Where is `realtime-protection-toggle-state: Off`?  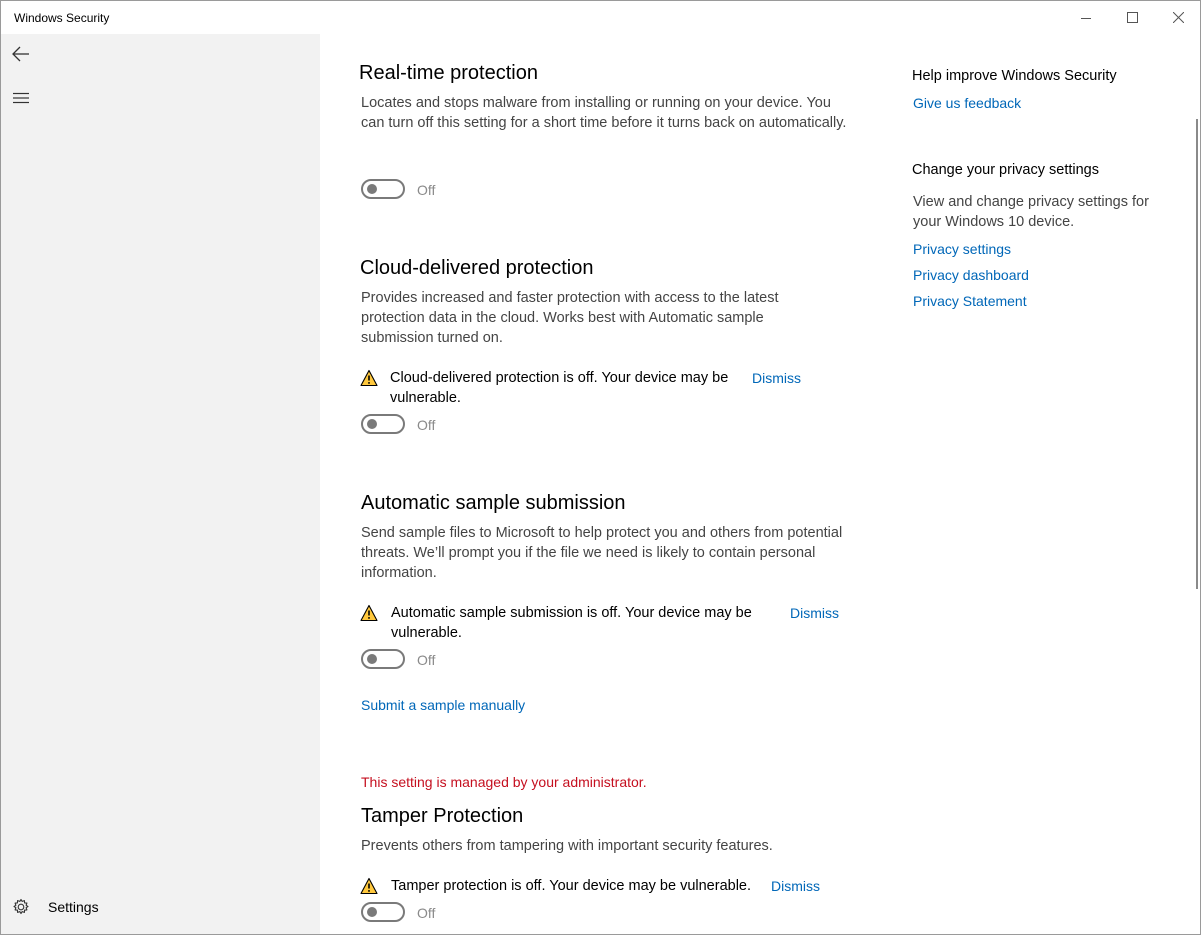
realtime-protection-toggle-state: Off is located at coordinates (426, 190).